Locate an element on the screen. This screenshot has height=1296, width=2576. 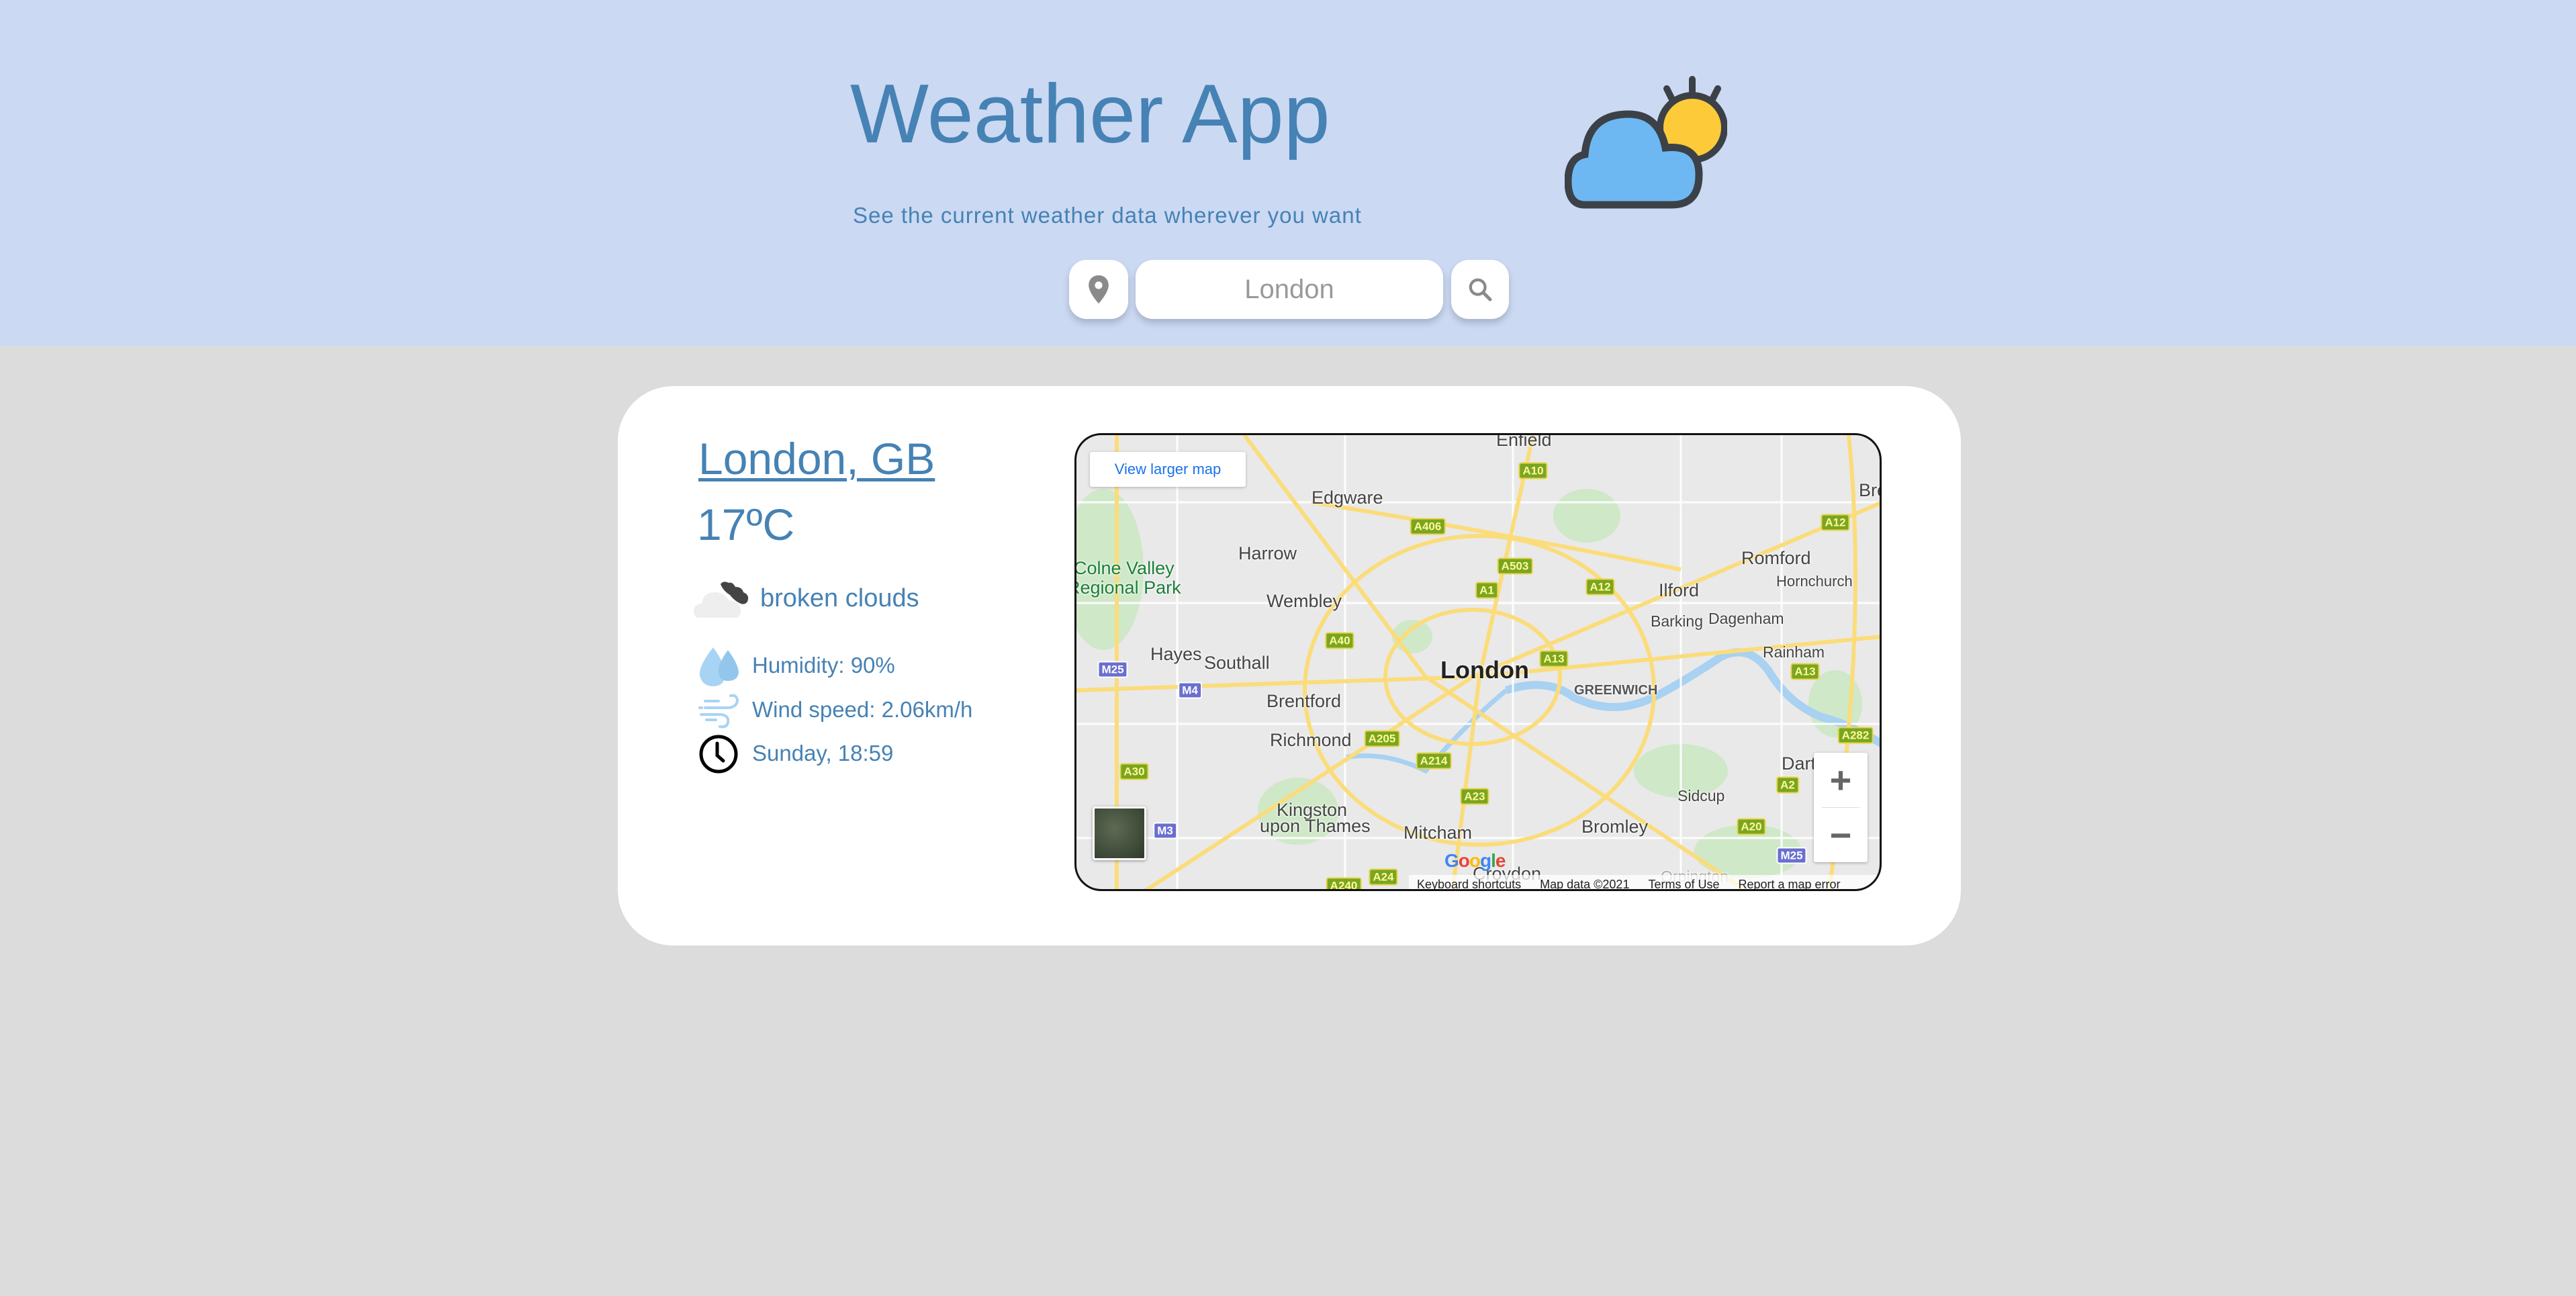
road-shield: A30 is located at coordinates (1134, 771).